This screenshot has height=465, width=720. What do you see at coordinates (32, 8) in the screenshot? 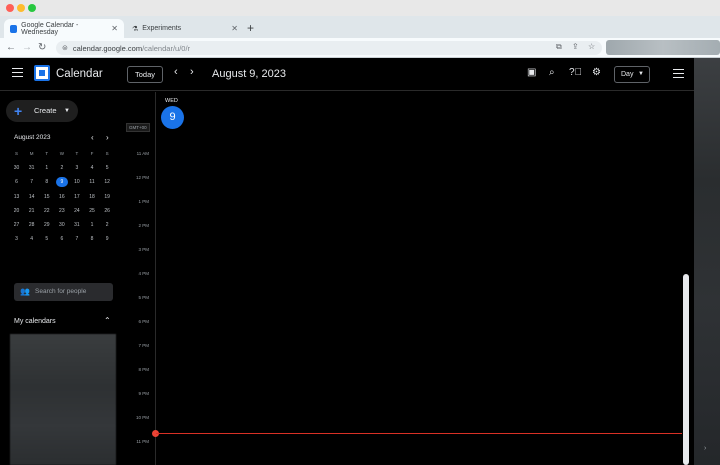
I see `zoom-window-button` at bounding box center [32, 8].